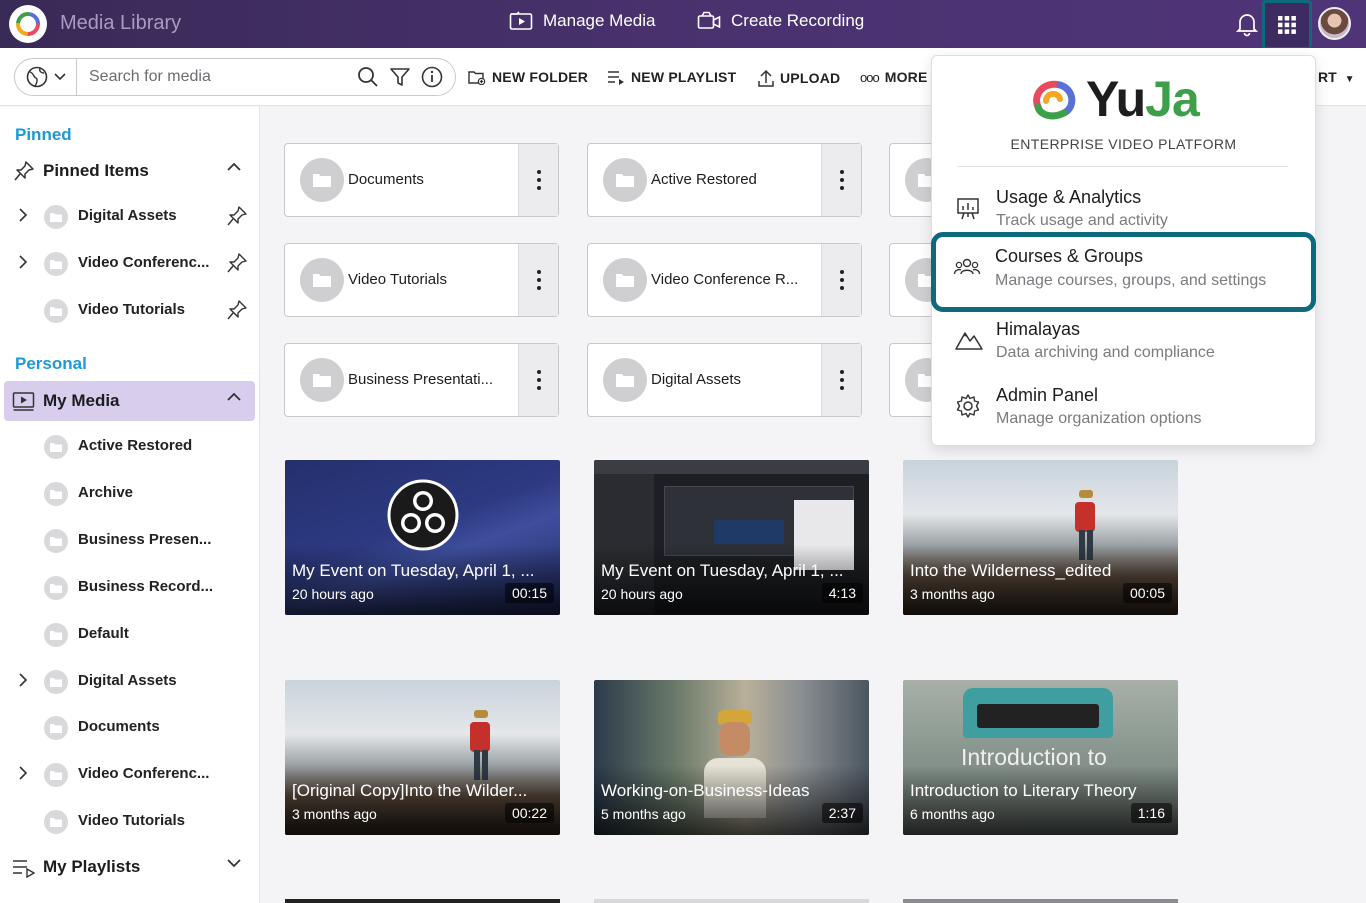  Describe the element at coordinates (705, 790) in the screenshot. I see `media-title: Working-on-Business-Ideas` at that location.